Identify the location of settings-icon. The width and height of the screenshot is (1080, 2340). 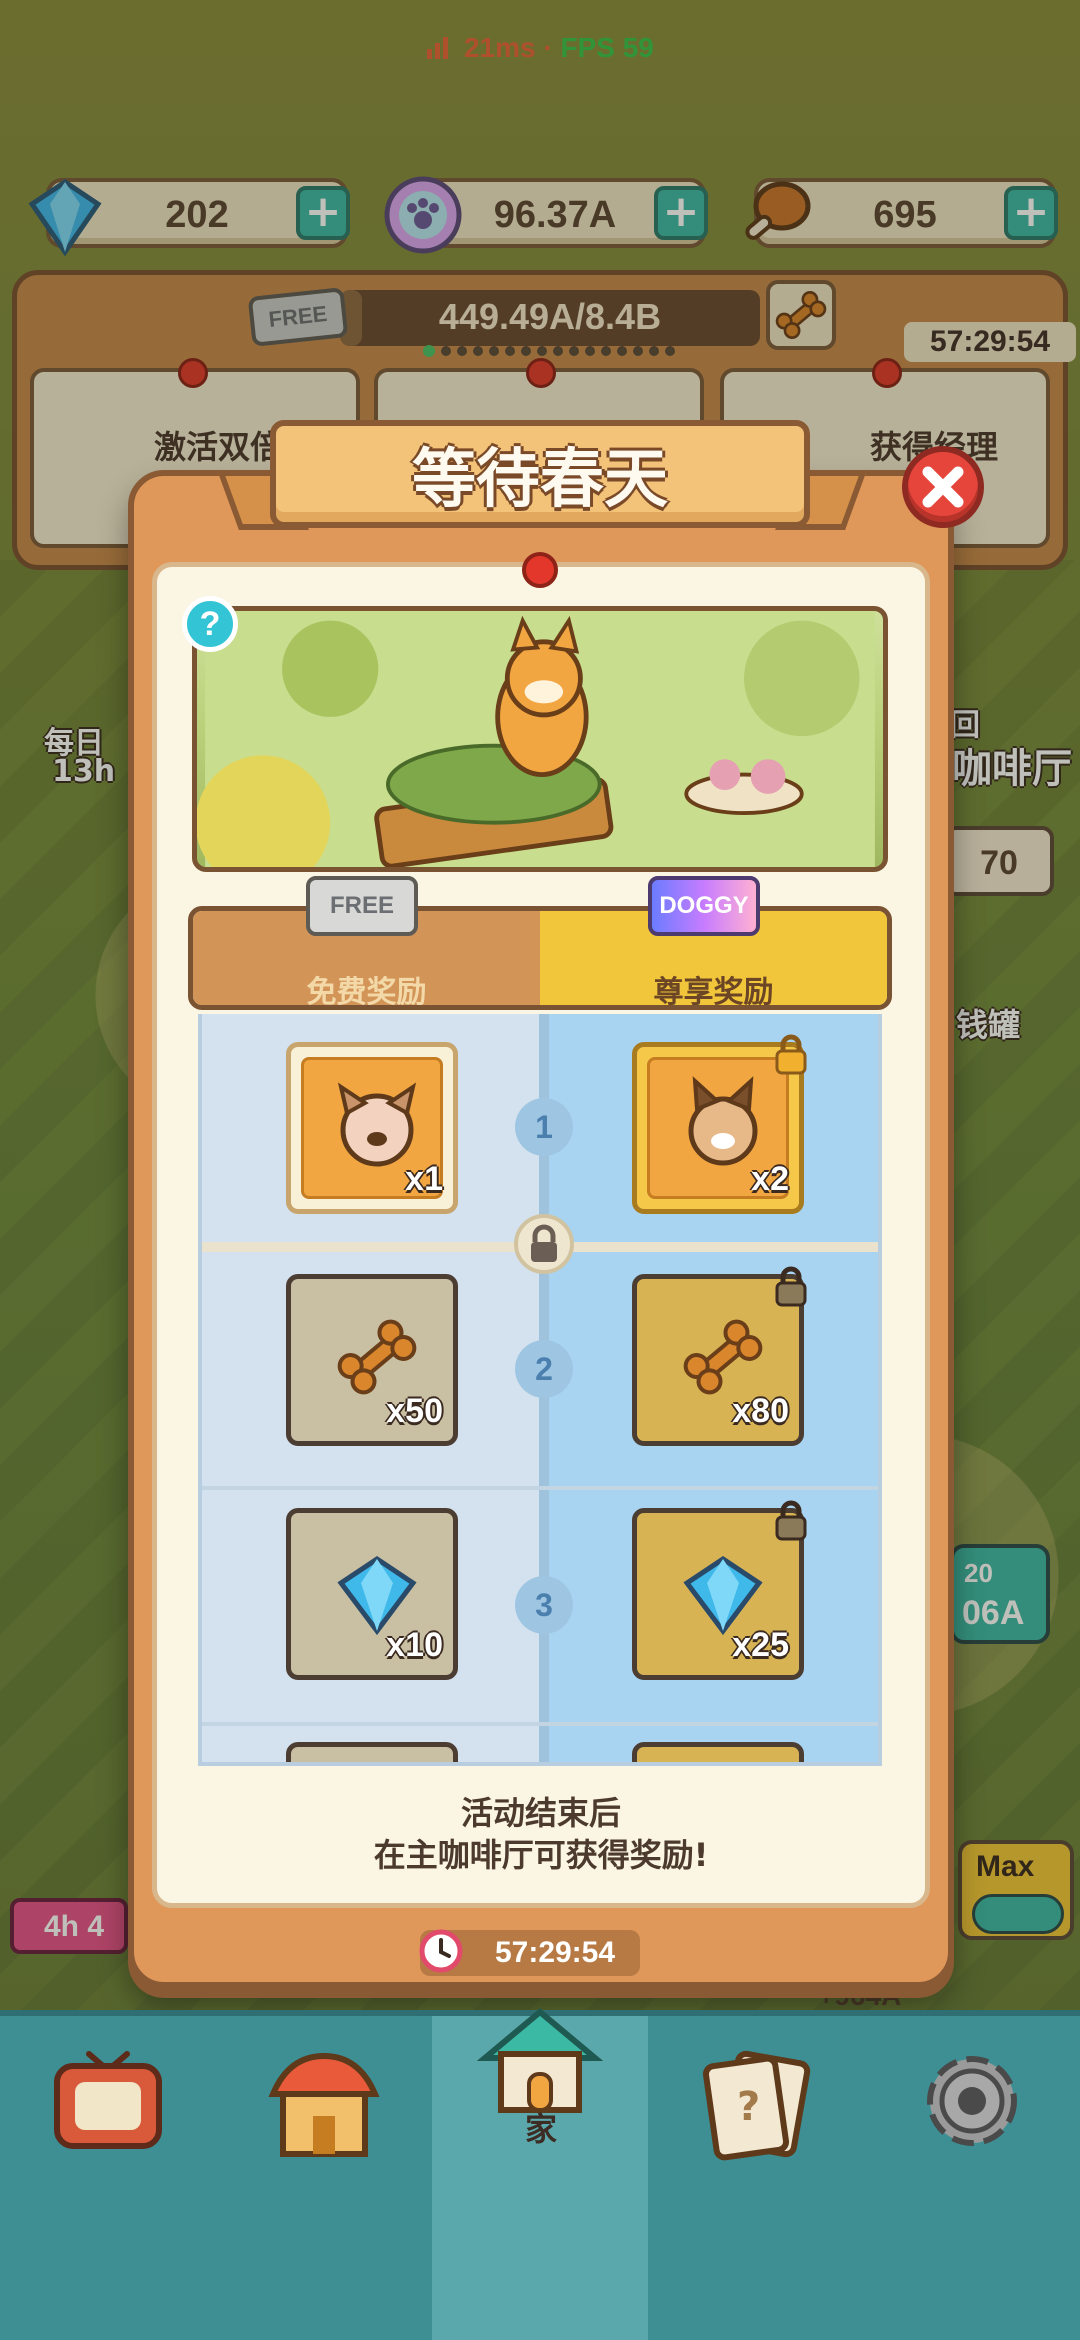
(972, 2101).